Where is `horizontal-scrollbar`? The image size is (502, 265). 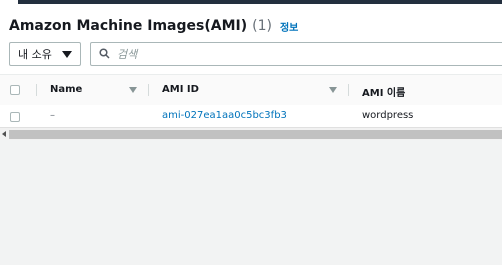
horizontal-scrollbar is located at coordinates (251, 133).